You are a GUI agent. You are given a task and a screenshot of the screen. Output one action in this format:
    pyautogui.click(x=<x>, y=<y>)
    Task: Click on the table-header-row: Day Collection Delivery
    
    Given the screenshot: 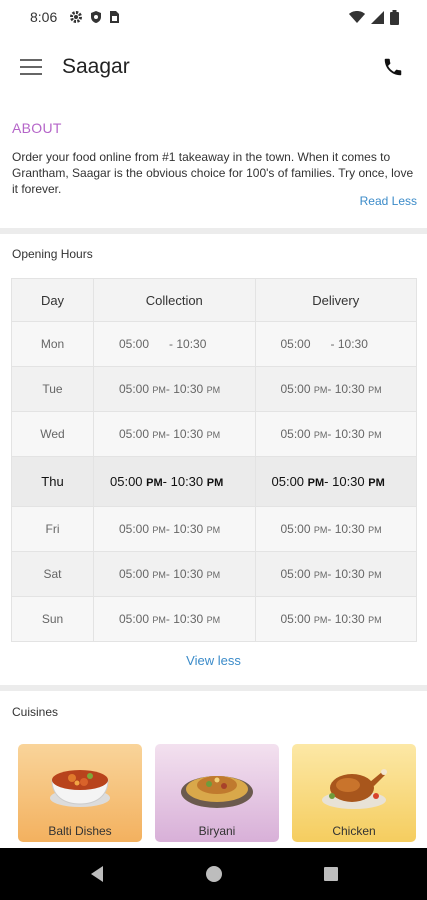 What is the action you would take?
    pyautogui.click(x=214, y=300)
    